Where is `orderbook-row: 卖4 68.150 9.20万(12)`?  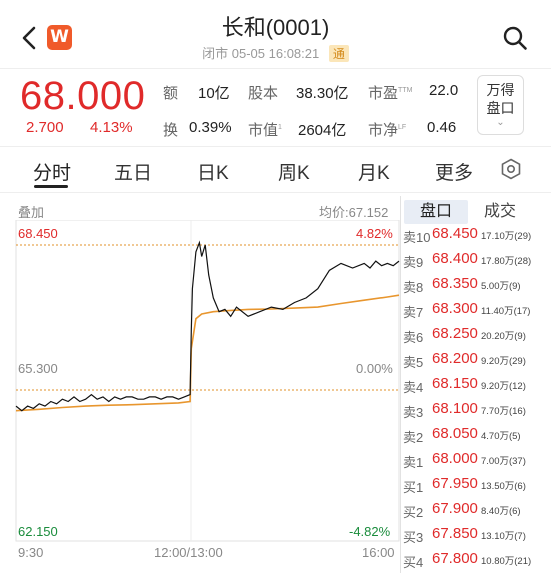
orderbook-row: 卖4 68.150 9.20万(12) is located at coordinates (476, 386).